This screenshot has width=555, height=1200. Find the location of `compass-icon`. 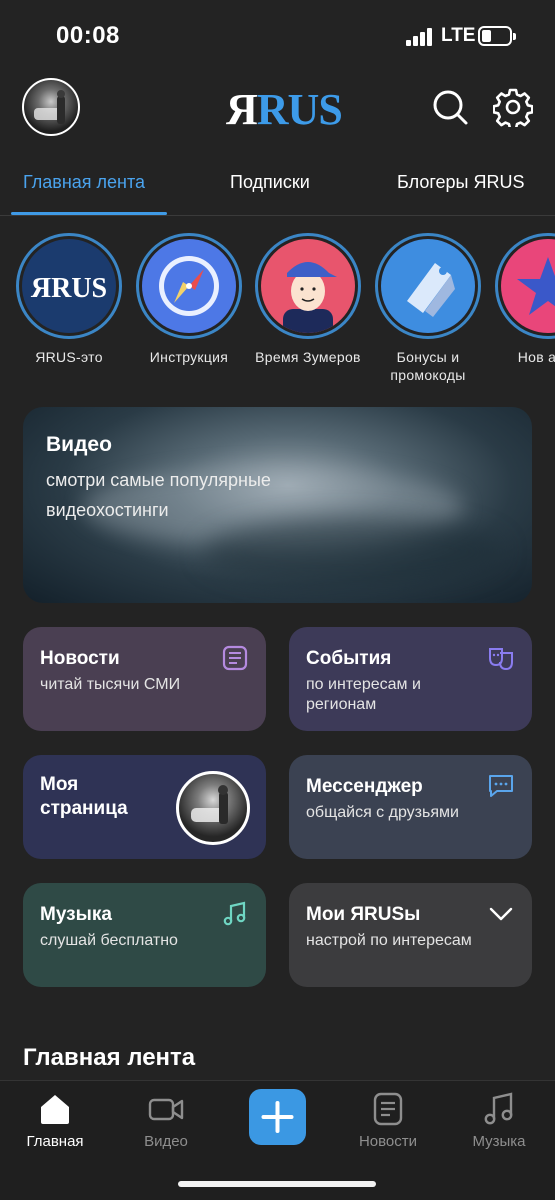

compass-icon is located at coordinates (189, 286).